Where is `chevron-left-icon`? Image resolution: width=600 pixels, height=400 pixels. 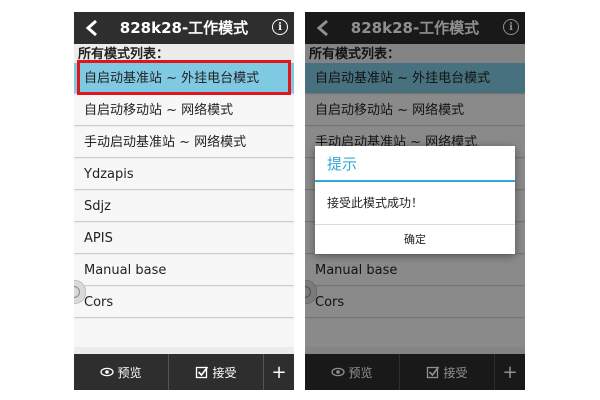 chevron-left-icon is located at coordinates (91, 28).